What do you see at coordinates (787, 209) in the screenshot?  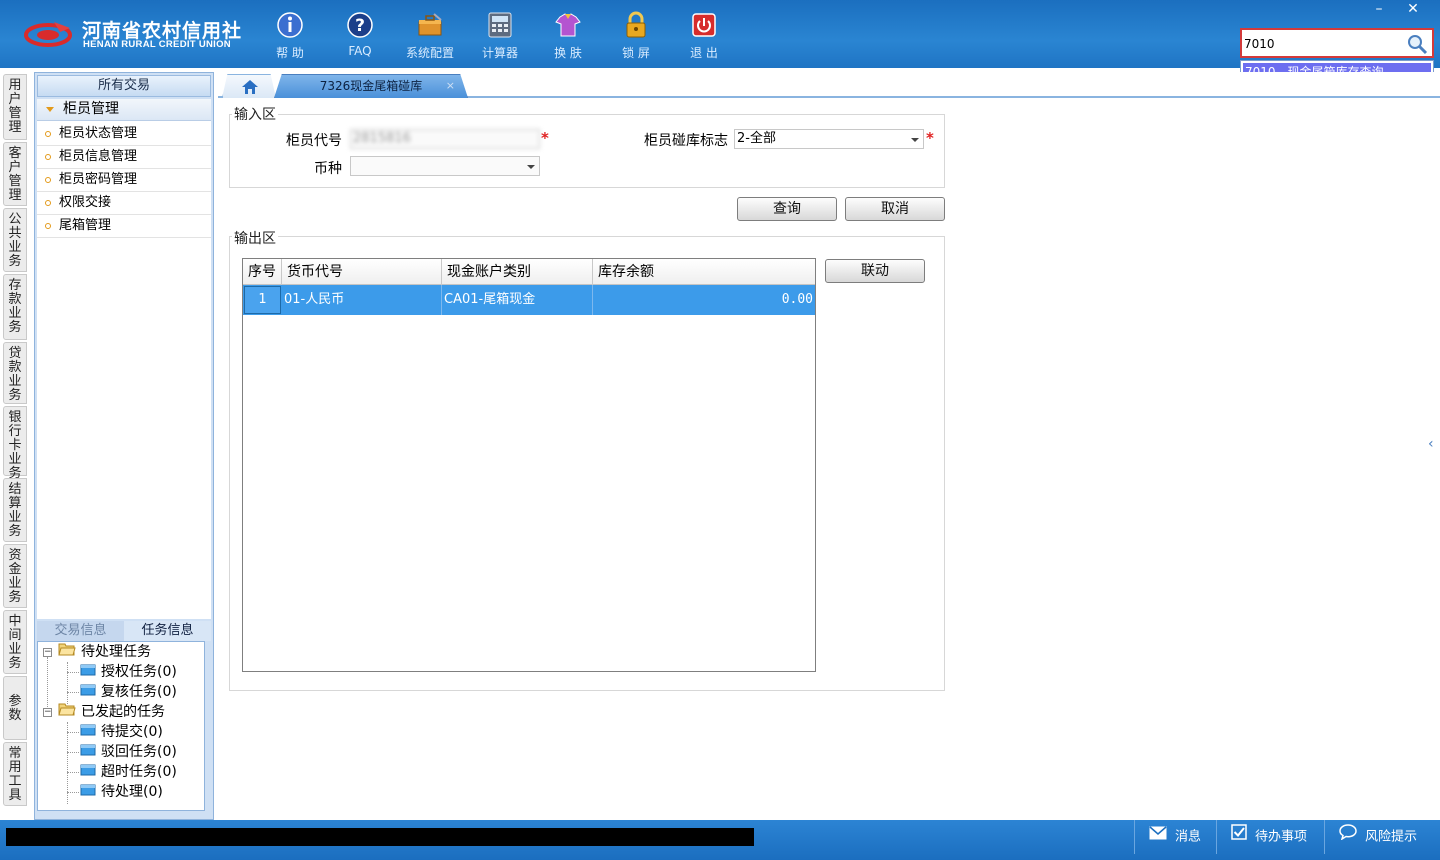 I see `query-button: 查询` at bounding box center [787, 209].